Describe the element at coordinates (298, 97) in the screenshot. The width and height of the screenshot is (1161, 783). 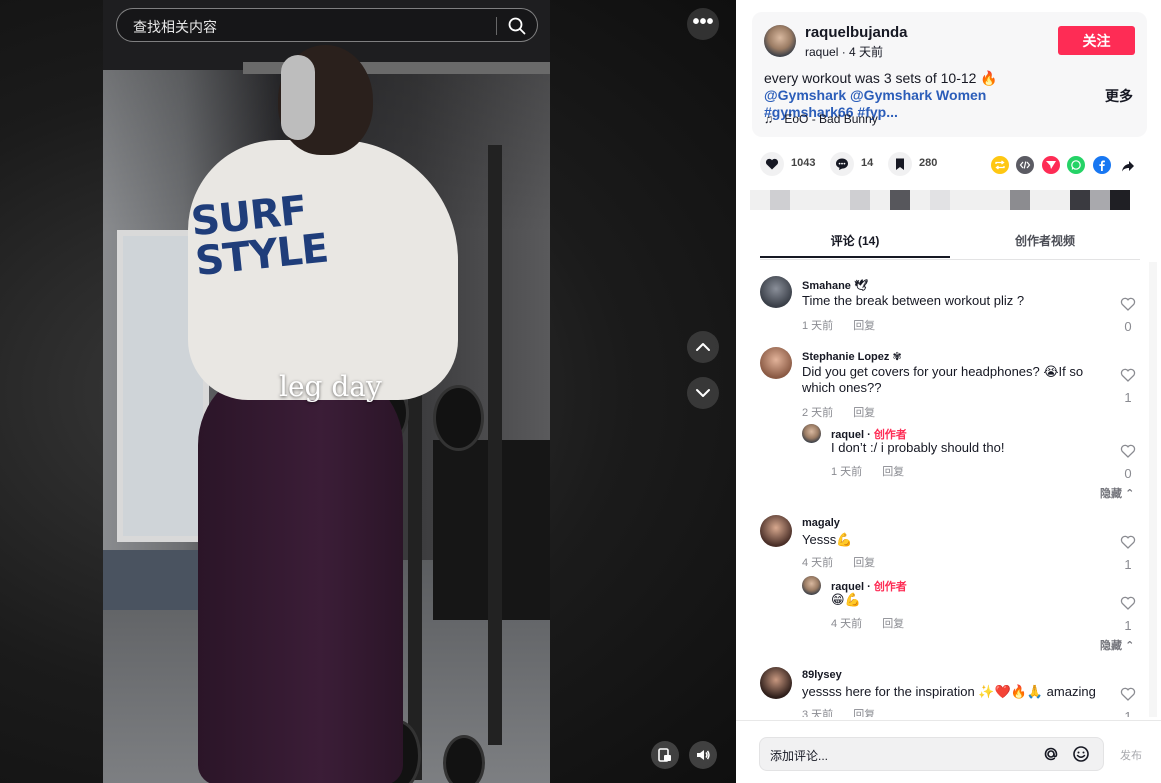
I see `video-frame-headphones` at that location.